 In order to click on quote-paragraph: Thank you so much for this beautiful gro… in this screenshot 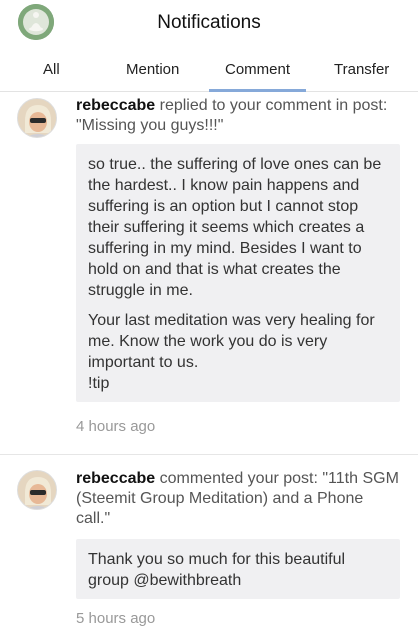, I will do `click(217, 570)`.